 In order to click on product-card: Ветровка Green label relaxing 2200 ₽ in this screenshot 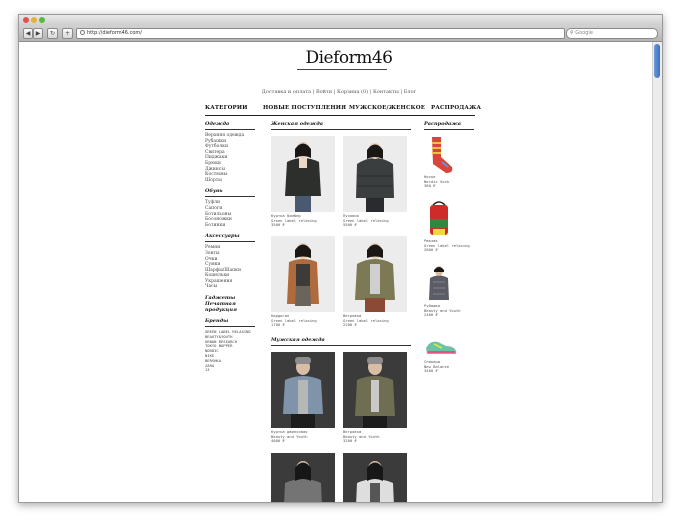, I will do `click(375, 282)`.